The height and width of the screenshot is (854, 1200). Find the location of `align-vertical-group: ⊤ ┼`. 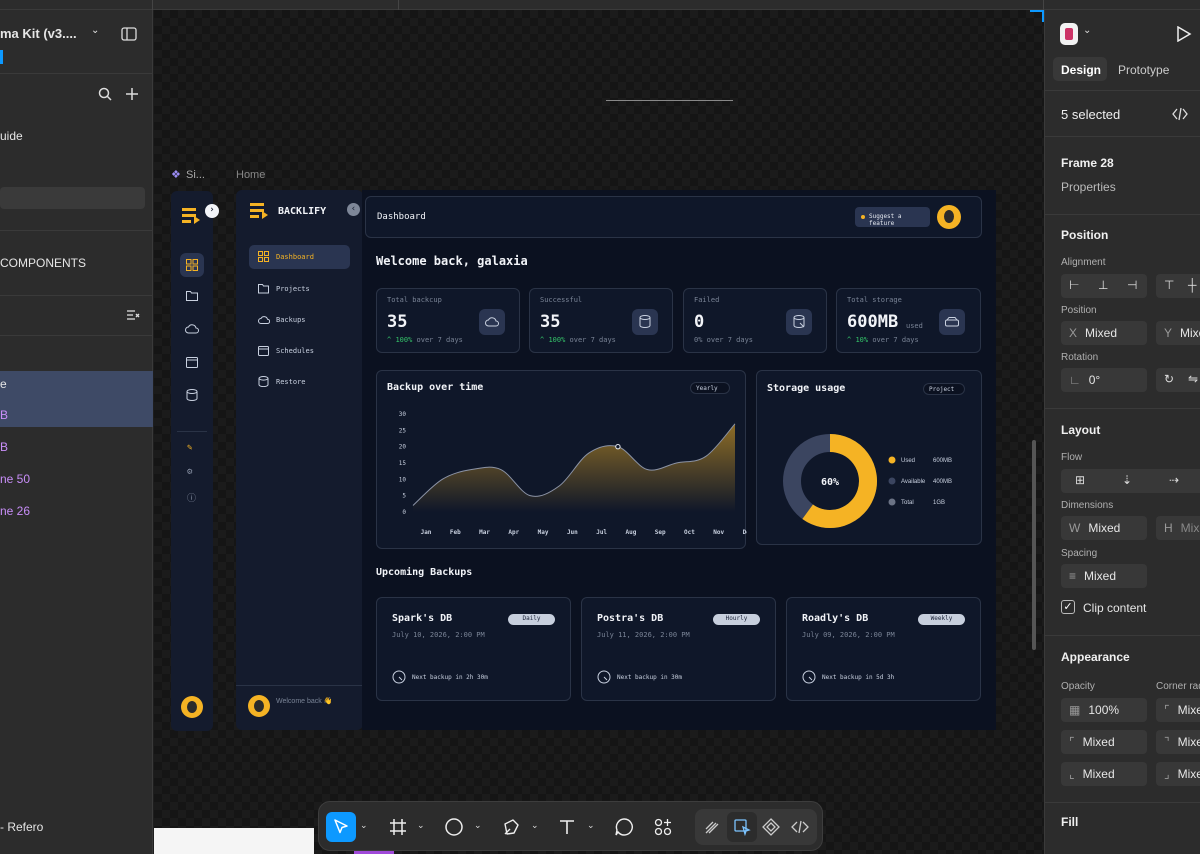

align-vertical-group: ⊤ ┼ is located at coordinates (1178, 286).